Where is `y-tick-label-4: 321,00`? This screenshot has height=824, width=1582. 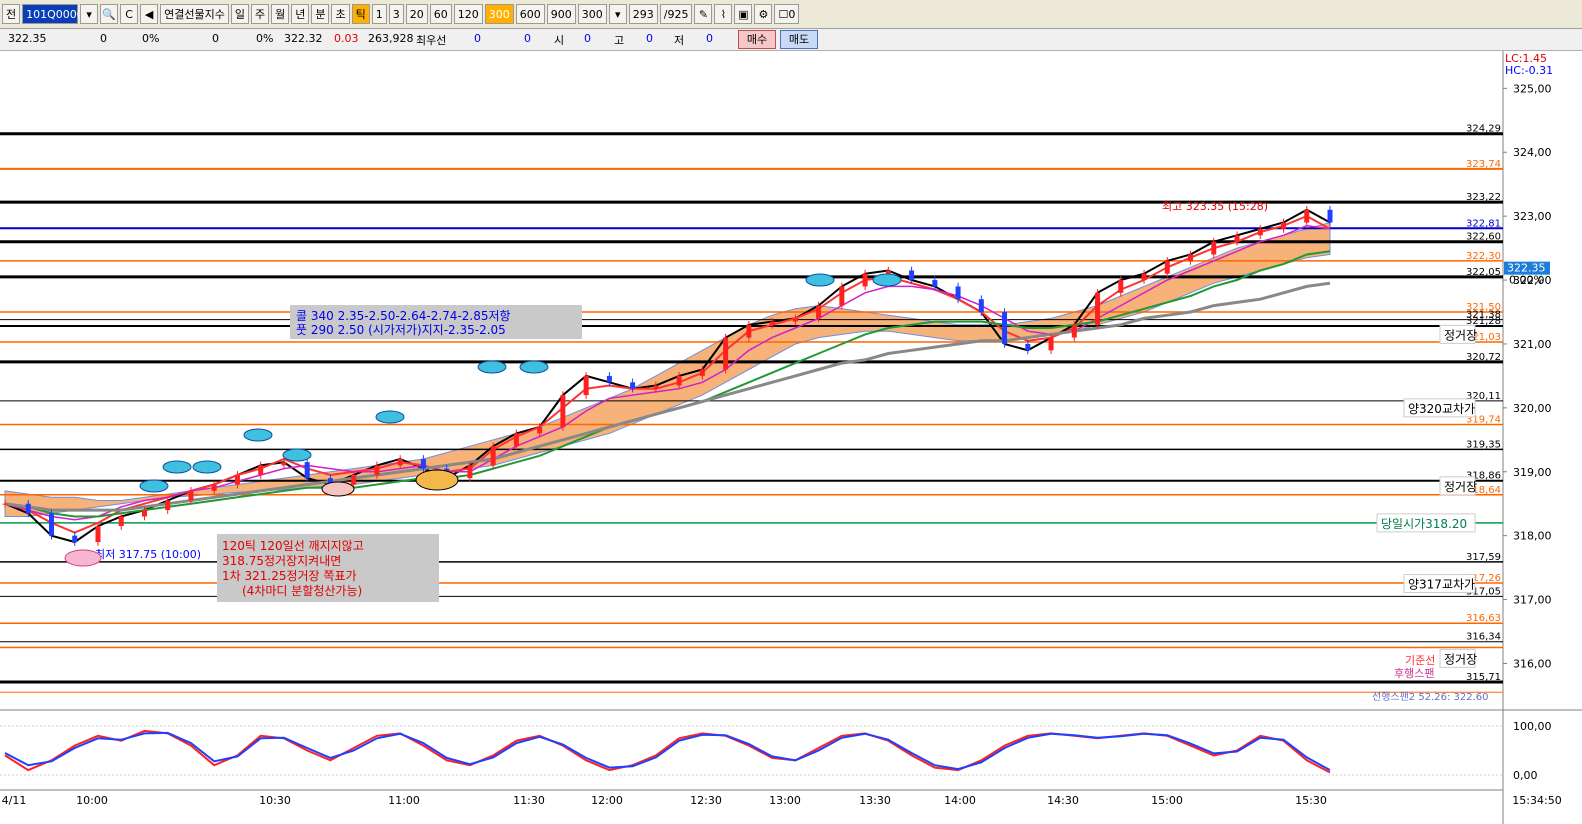 y-tick-label-4: 321,00 is located at coordinates (1532, 344).